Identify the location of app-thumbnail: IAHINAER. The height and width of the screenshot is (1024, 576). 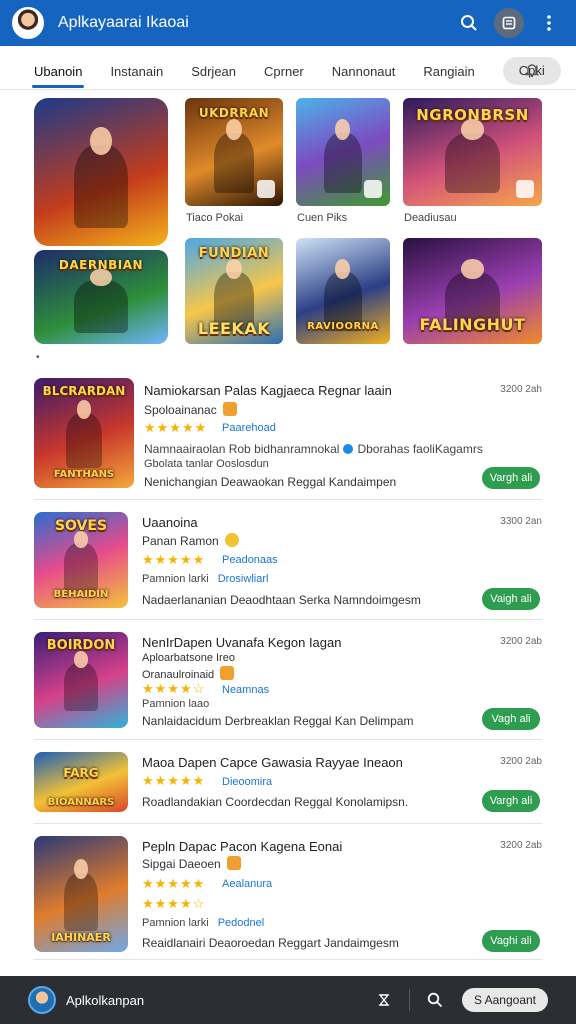
(81, 894).